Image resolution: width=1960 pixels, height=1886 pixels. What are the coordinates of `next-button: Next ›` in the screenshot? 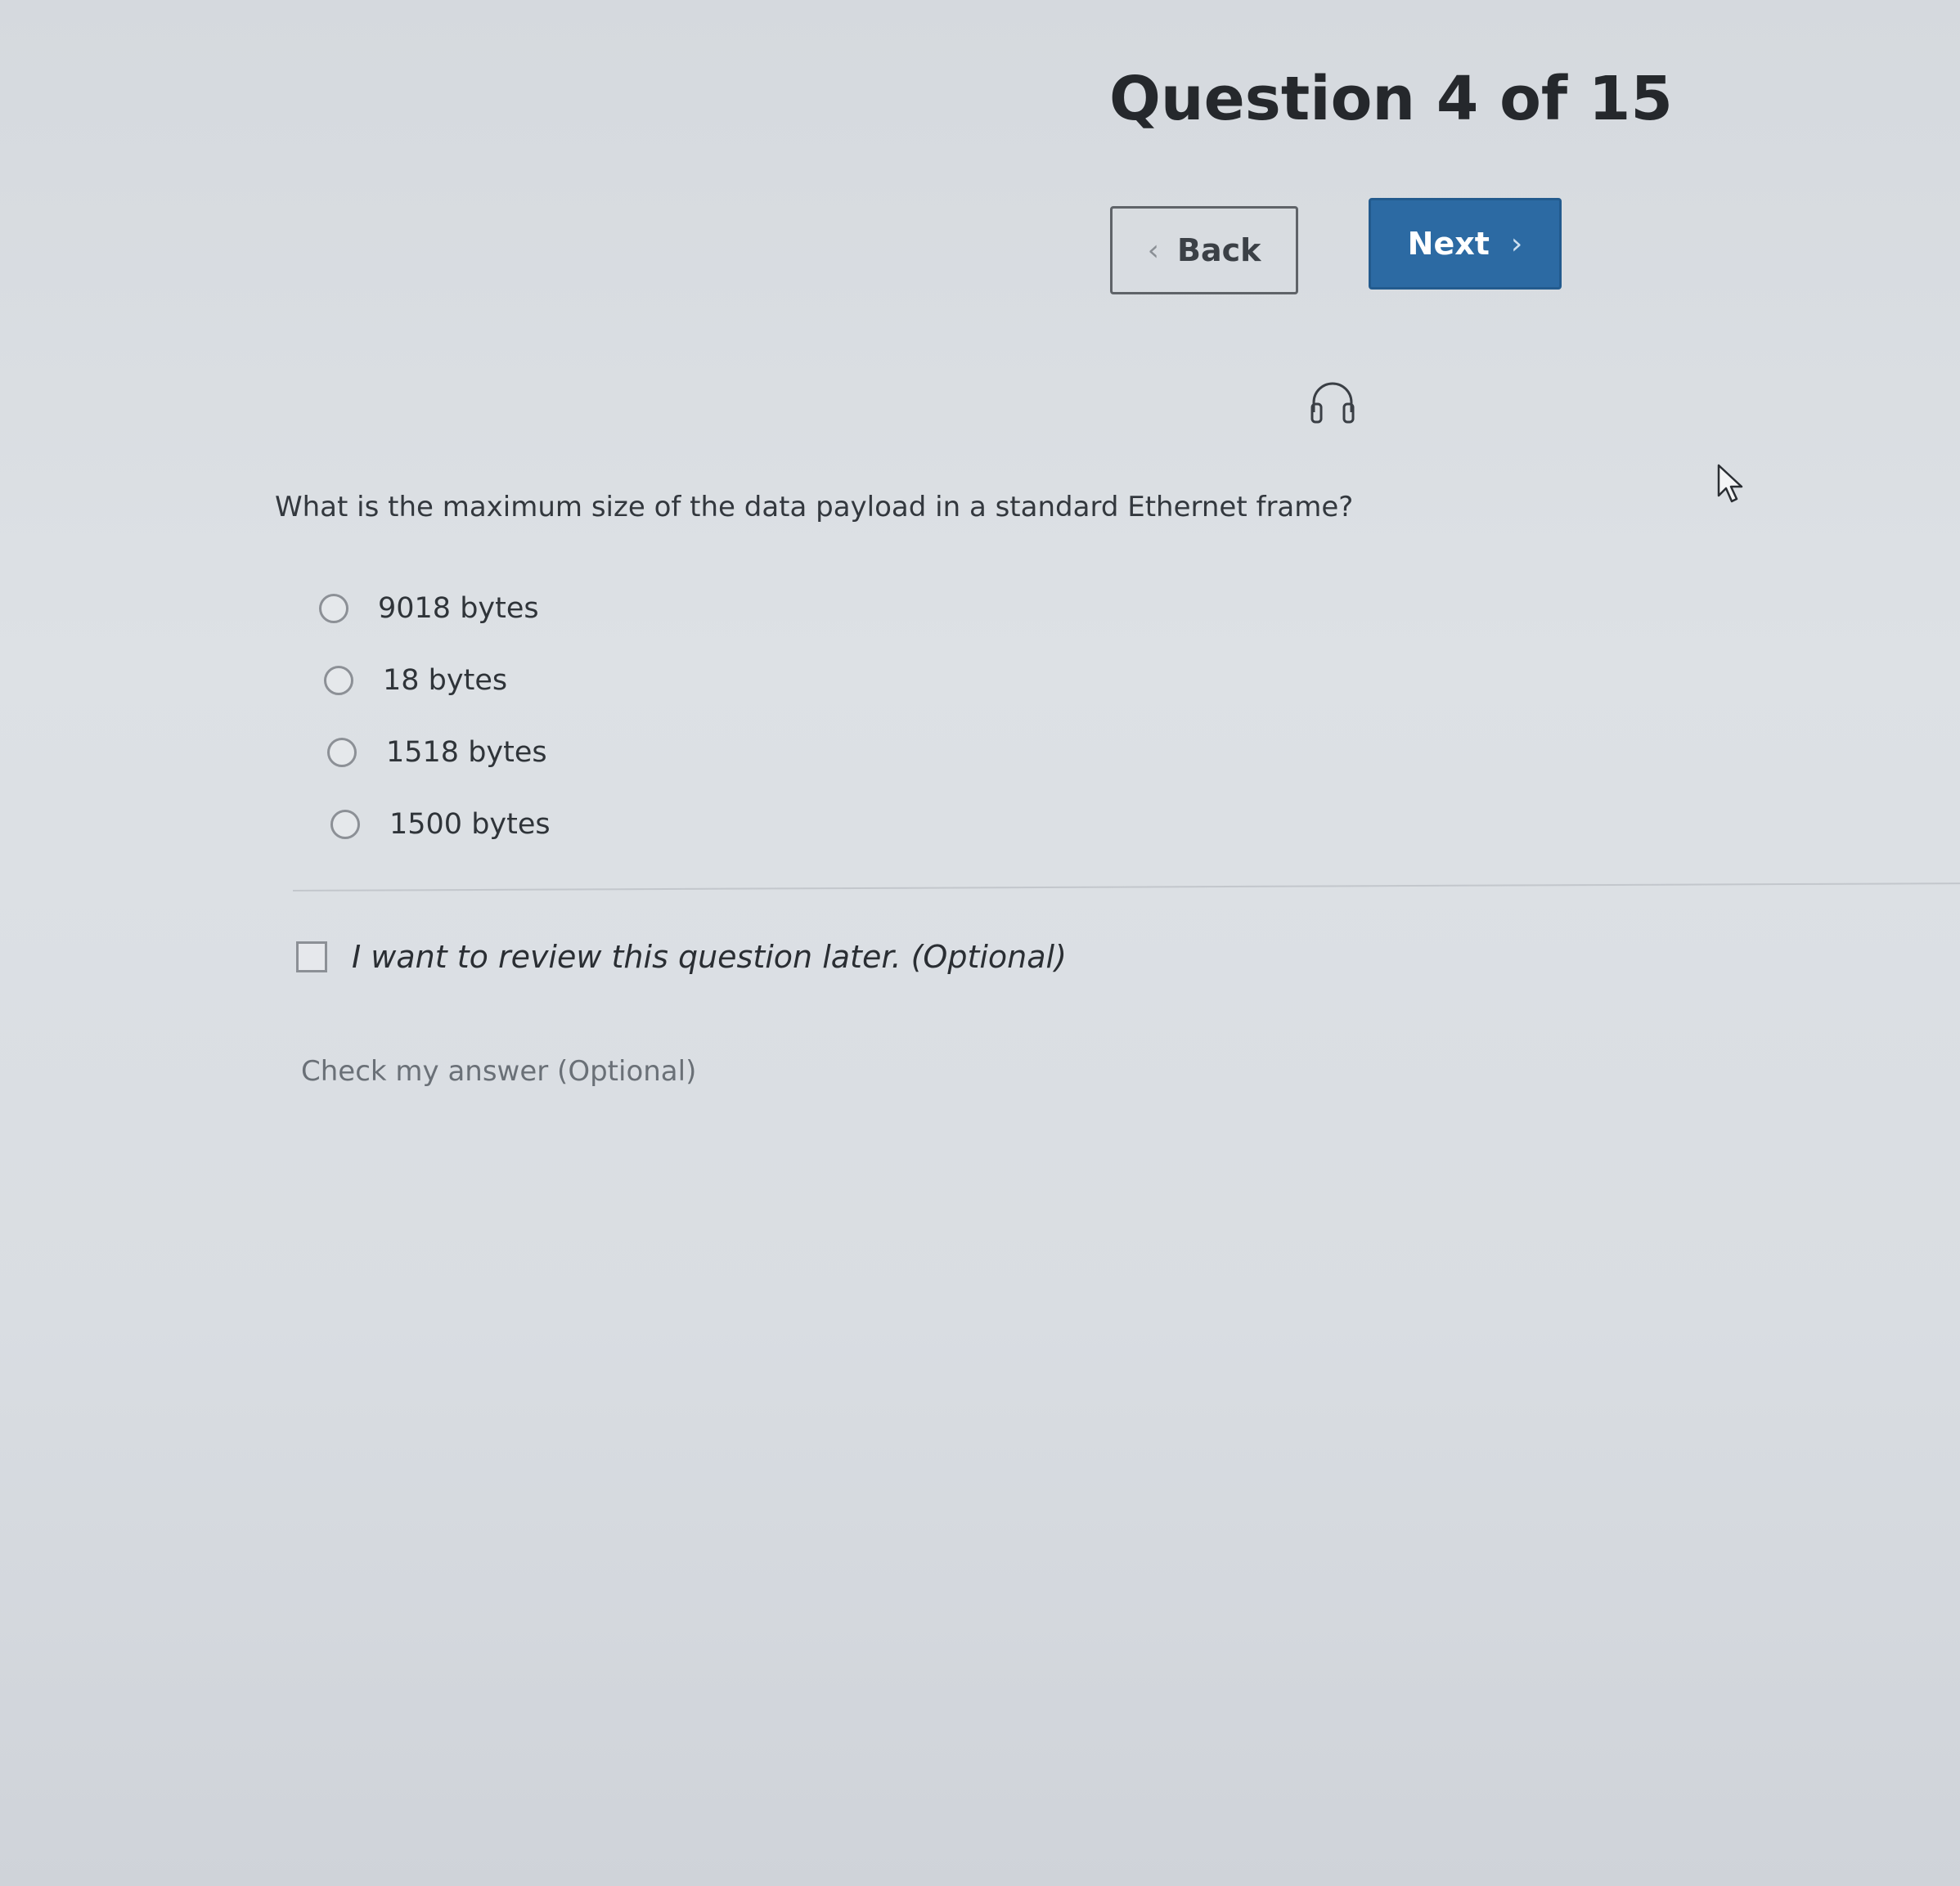 It's located at (1465, 244).